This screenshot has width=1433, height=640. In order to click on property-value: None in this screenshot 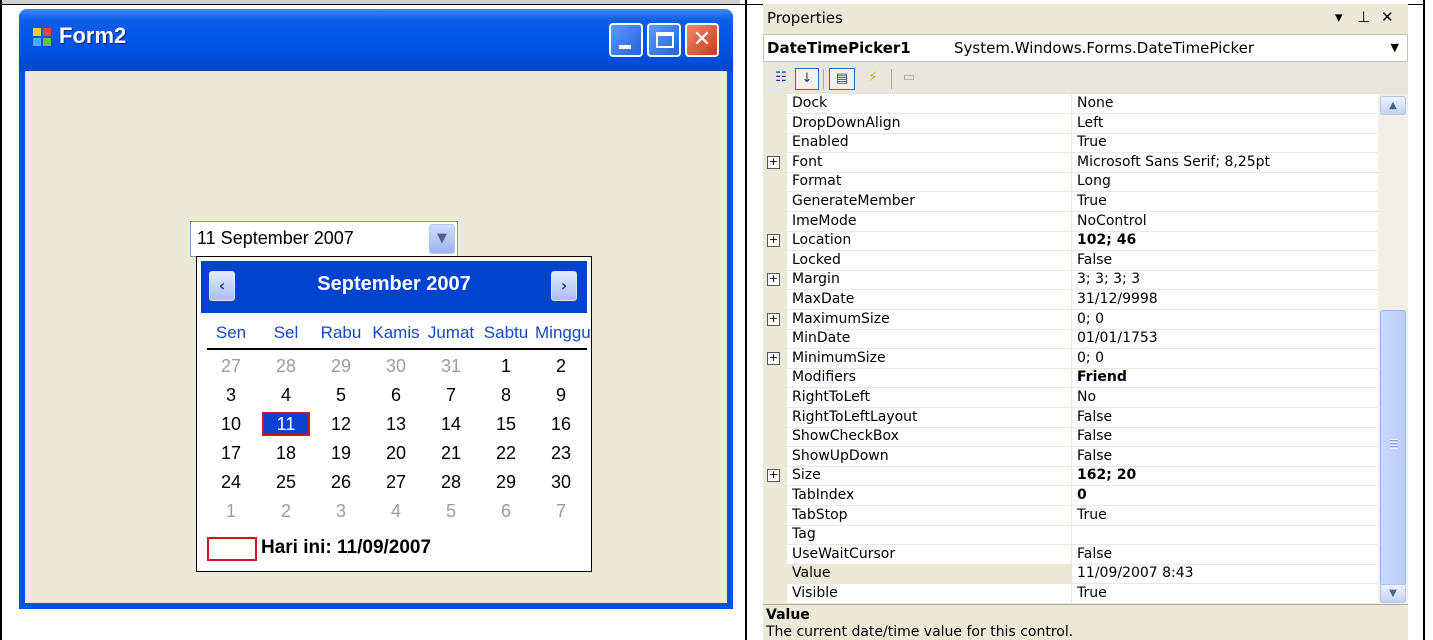, I will do `click(1095, 103)`.